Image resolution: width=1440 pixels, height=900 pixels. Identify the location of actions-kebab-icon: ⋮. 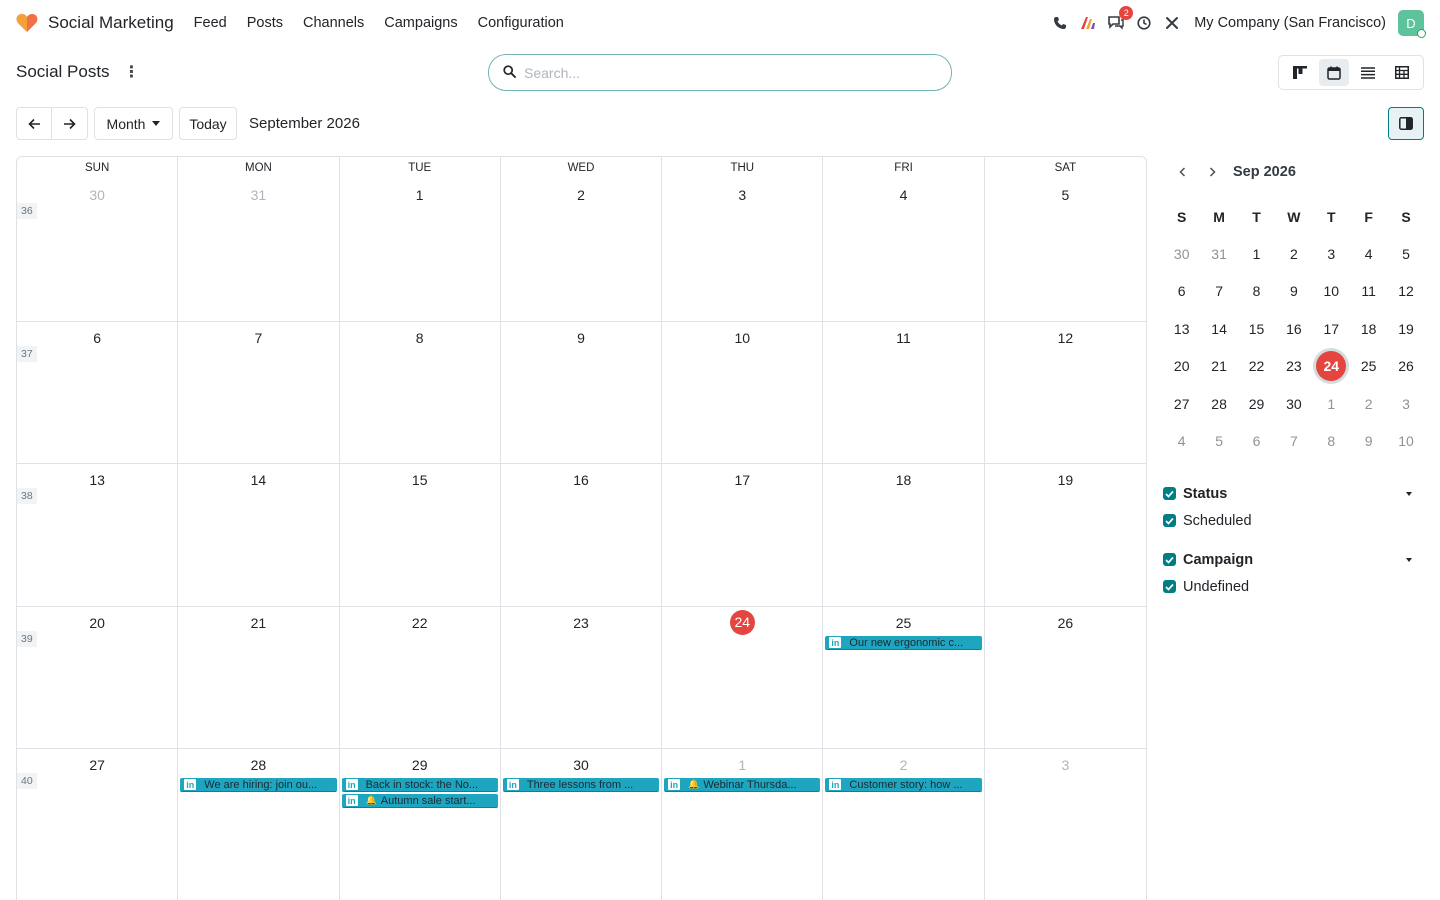
(132, 72).